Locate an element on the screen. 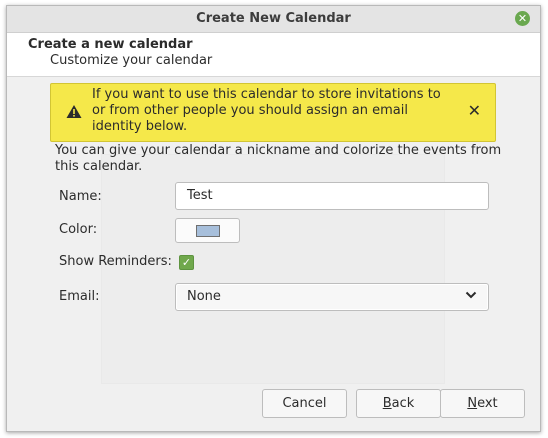  back-button: Back is located at coordinates (398, 403).